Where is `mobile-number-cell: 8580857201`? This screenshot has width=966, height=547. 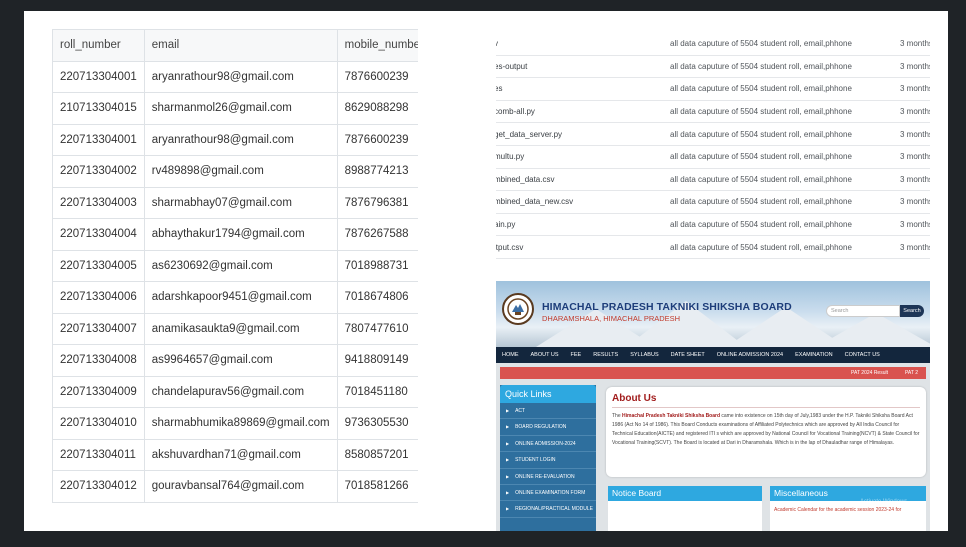 mobile-number-cell: 8580857201 is located at coordinates (377, 455).